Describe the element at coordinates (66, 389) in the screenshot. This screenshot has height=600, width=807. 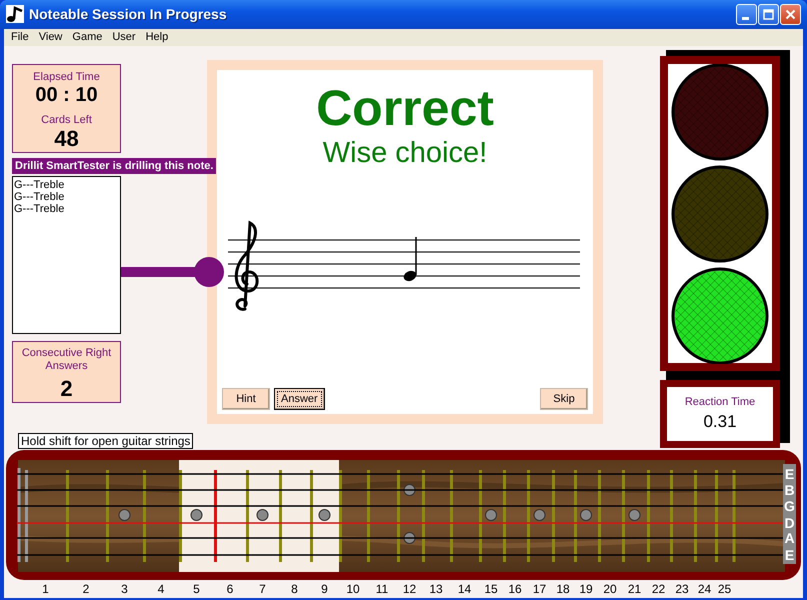
I see `streak-count: 2` at that location.